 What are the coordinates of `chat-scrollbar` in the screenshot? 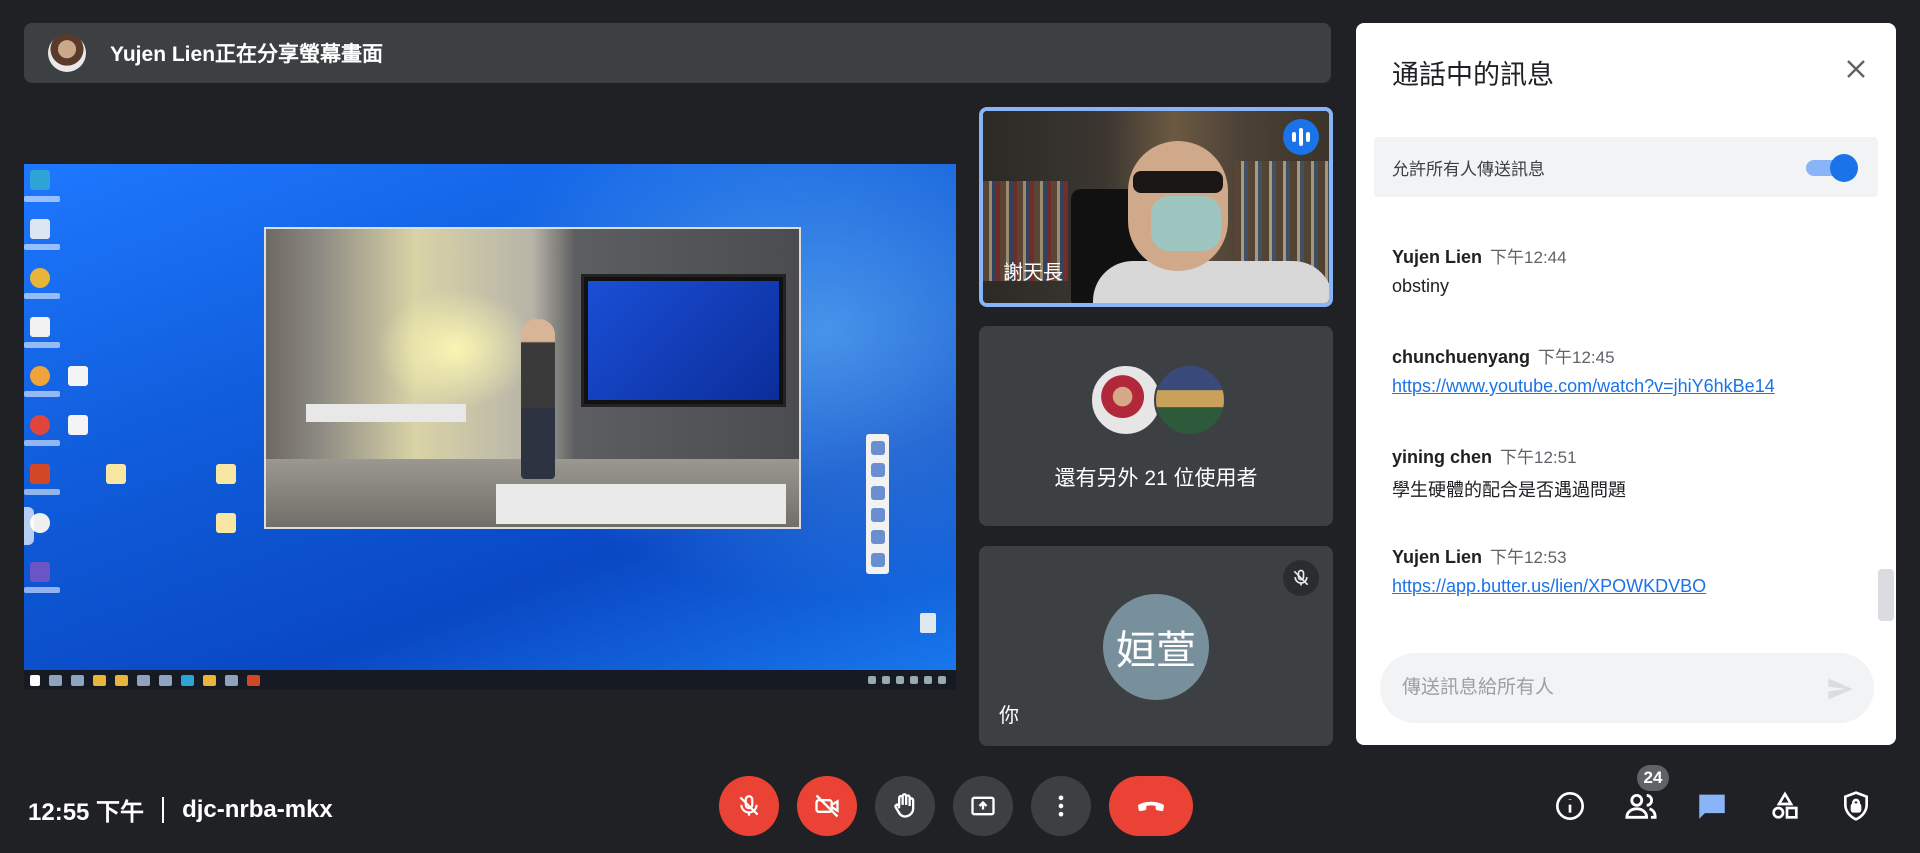 It's located at (1886, 595).